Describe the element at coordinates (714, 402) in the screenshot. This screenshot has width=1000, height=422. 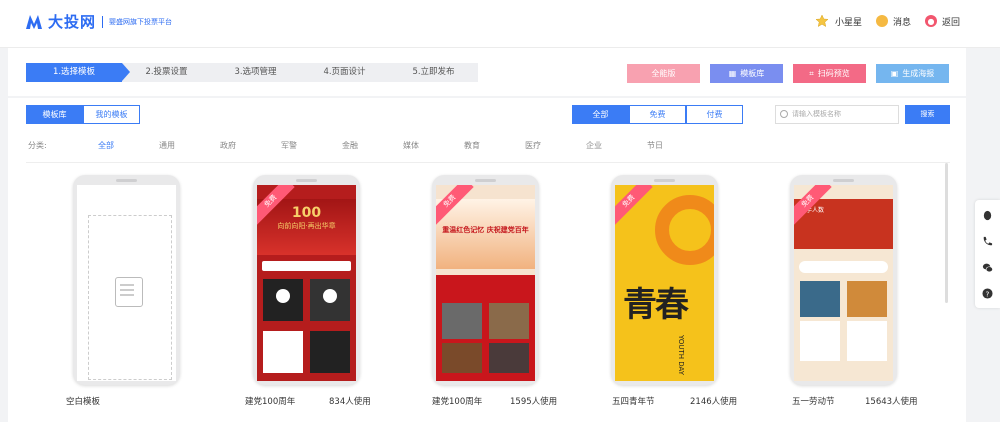
I see `template-uses: 2146人使用` at that location.